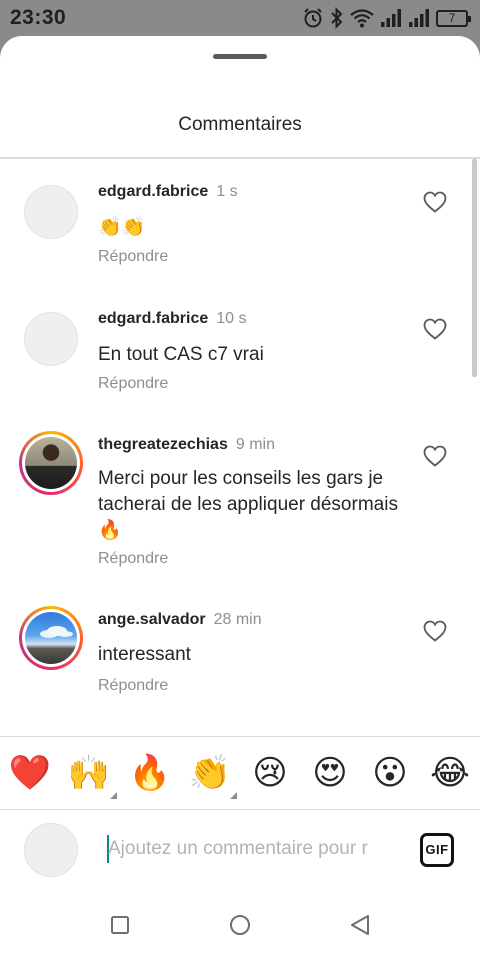 This screenshot has width=480, height=960. What do you see at coordinates (337, 18) in the screenshot?
I see `bluetooth-icon` at bounding box center [337, 18].